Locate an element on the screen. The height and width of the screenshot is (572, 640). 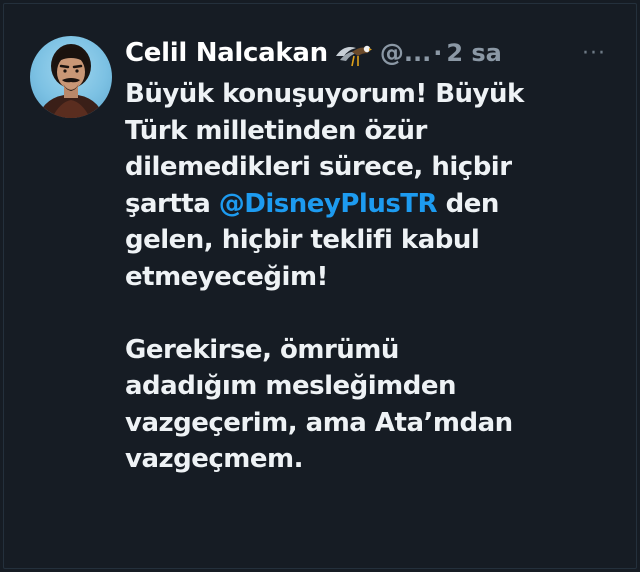
text-line: vazgeçerim, ama Ata’mdan is located at coordinates (319, 422).